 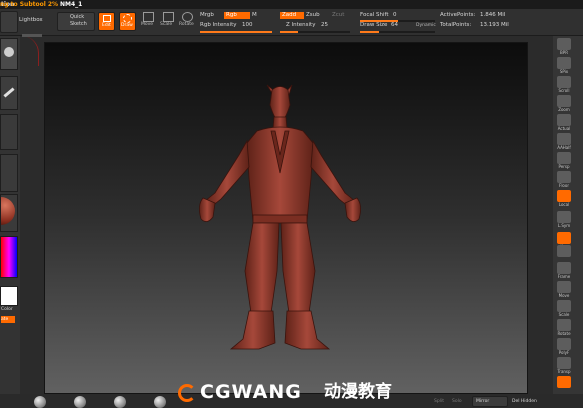 I want to click on shelf-button-aahalf: AAHalf, so click(x=564, y=142).